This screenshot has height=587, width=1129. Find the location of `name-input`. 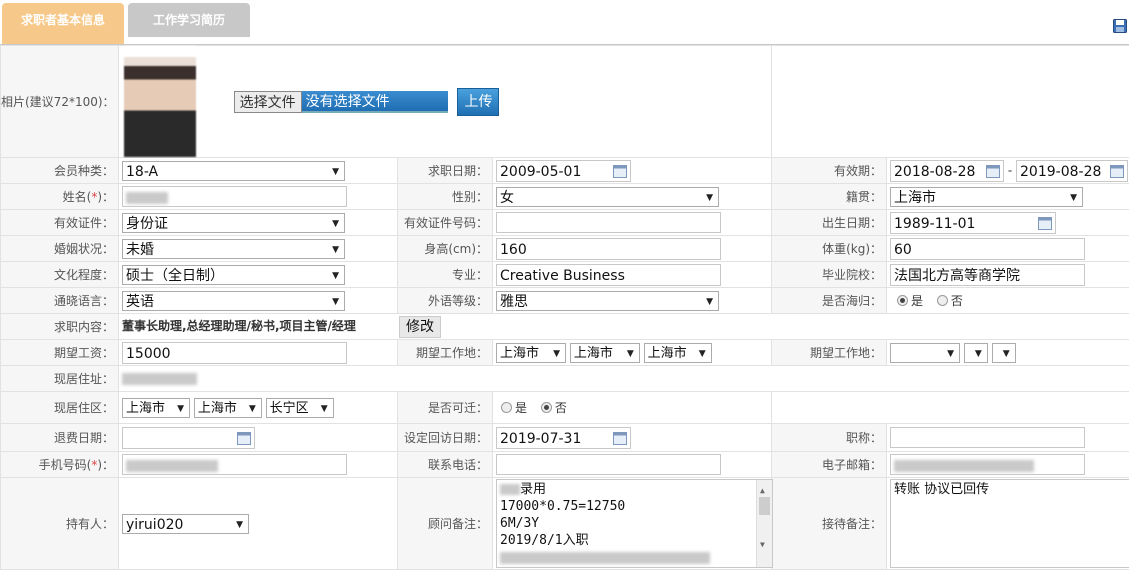

name-input is located at coordinates (234, 196).